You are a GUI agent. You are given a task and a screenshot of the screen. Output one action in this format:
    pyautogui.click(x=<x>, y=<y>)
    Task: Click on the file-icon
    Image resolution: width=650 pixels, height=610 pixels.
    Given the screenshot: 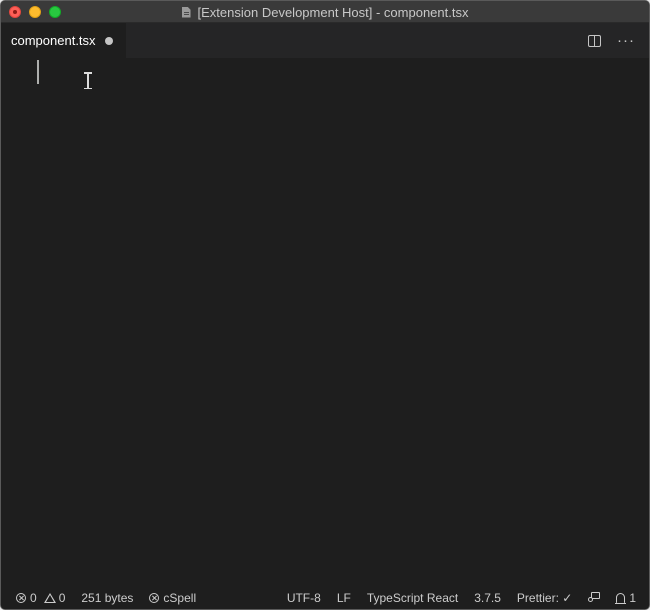 What is the action you would take?
    pyautogui.click(x=186, y=12)
    